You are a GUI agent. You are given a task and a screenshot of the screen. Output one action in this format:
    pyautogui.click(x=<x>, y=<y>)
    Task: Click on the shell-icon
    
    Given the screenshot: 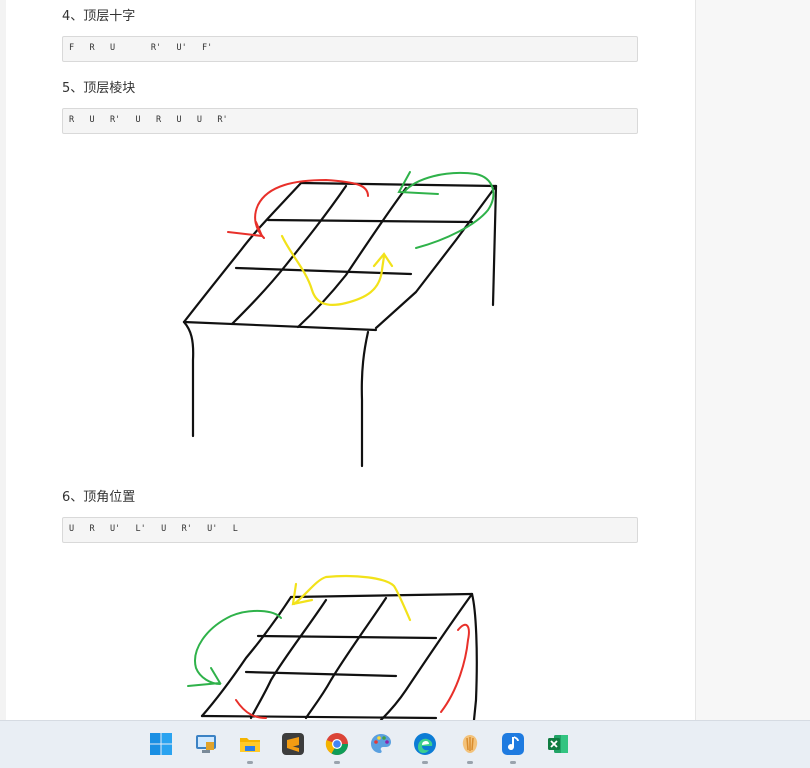 What is the action you would take?
    pyautogui.click(x=470, y=747)
    